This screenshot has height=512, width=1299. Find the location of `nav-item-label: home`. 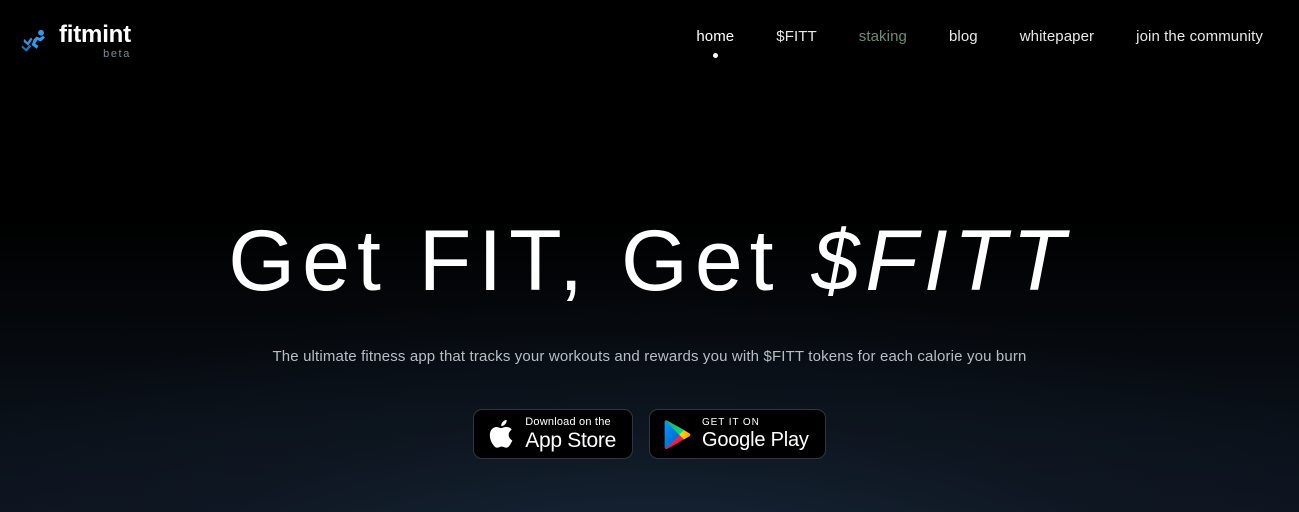

nav-item-label: home is located at coordinates (715, 36).